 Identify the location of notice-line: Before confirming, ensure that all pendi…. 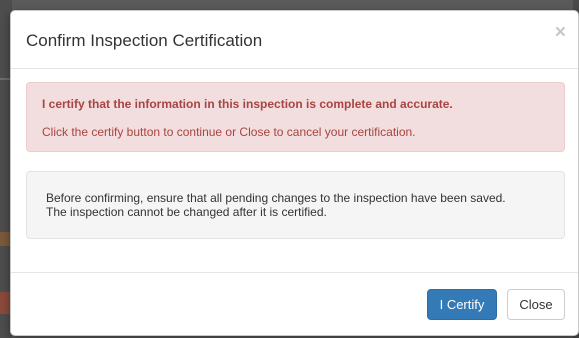
(276, 198).